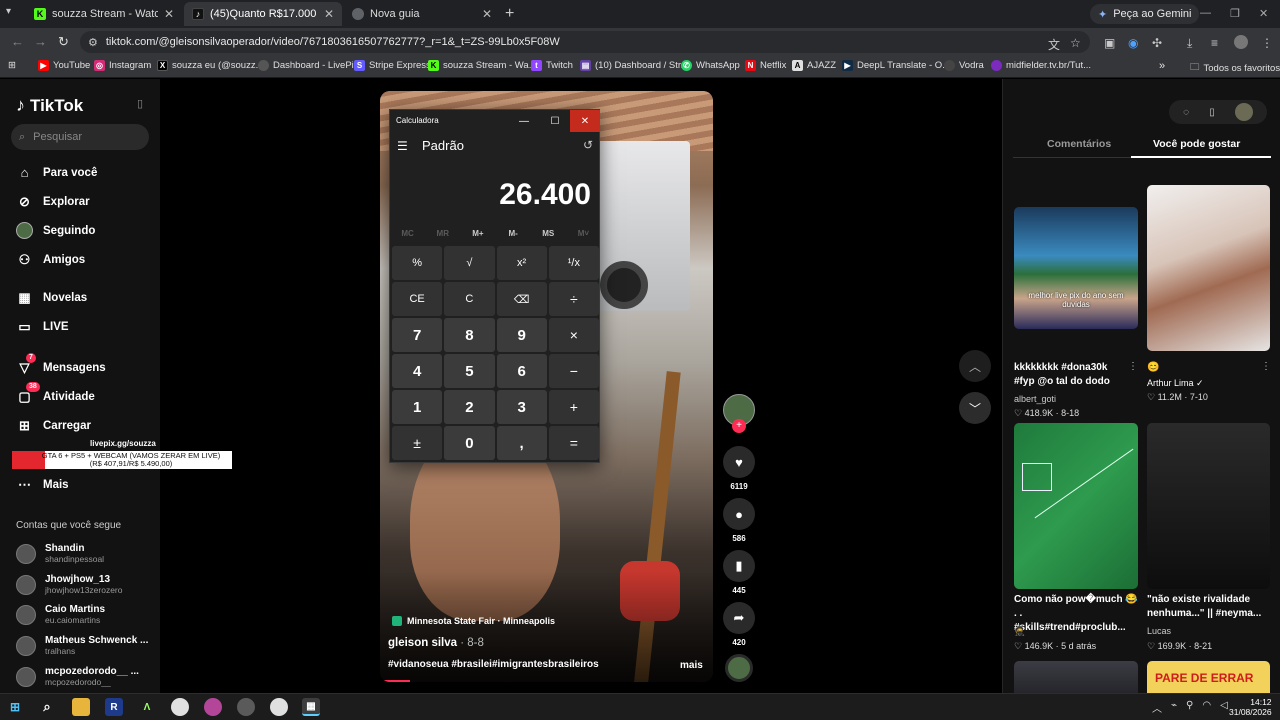  What do you see at coordinates (15, 707) in the screenshot?
I see `windows-start-icon: ⊞` at bounding box center [15, 707].